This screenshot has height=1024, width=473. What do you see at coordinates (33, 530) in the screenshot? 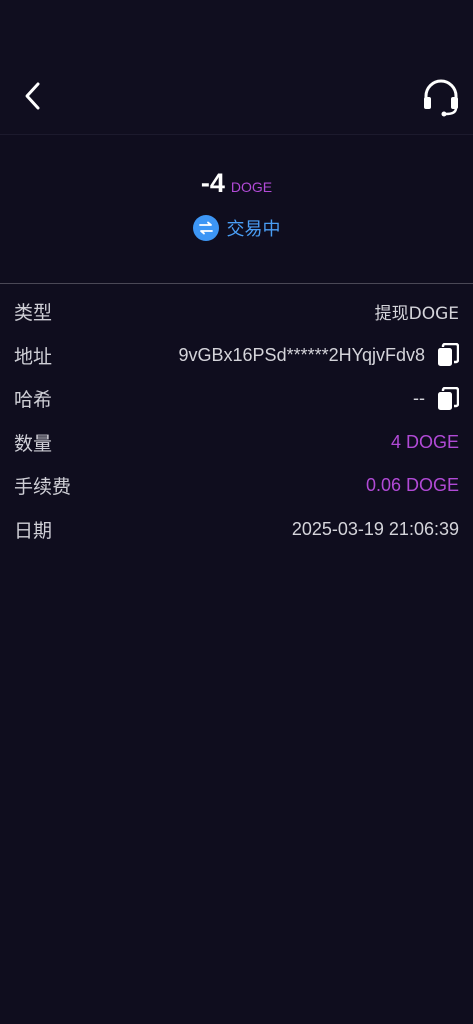
I see `date-label: 日期` at bounding box center [33, 530].